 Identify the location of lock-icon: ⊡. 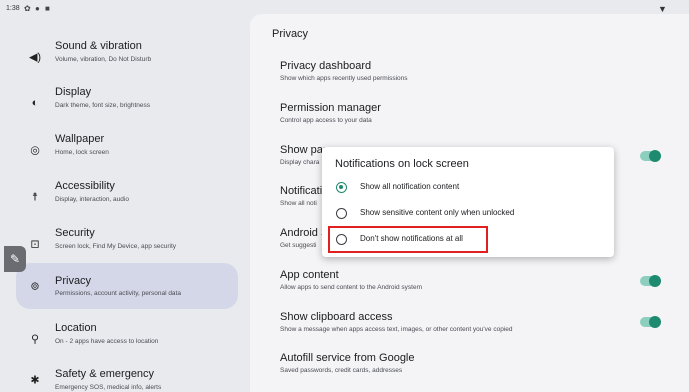
(35, 244).